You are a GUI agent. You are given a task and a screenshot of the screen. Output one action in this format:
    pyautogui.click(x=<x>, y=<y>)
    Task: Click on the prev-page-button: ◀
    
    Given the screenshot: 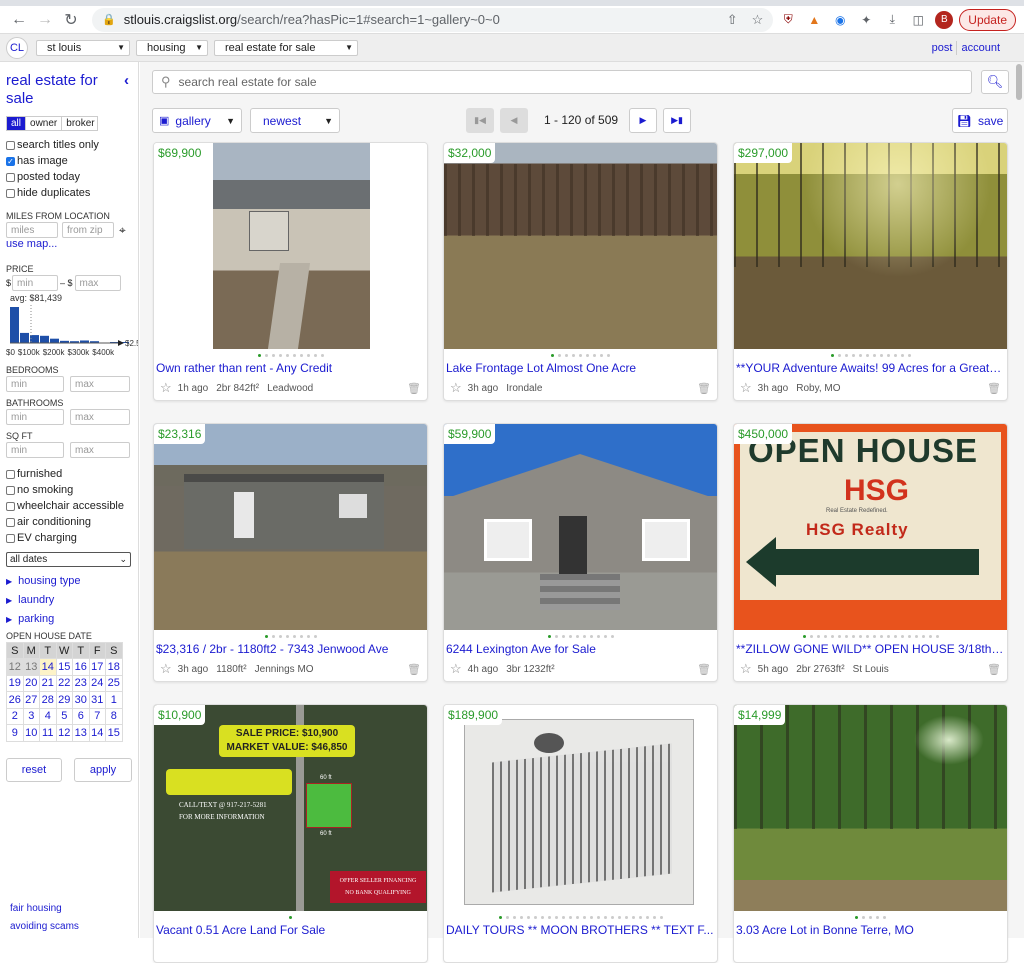 What is the action you would take?
    pyautogui.click(x=514, y=120)
    